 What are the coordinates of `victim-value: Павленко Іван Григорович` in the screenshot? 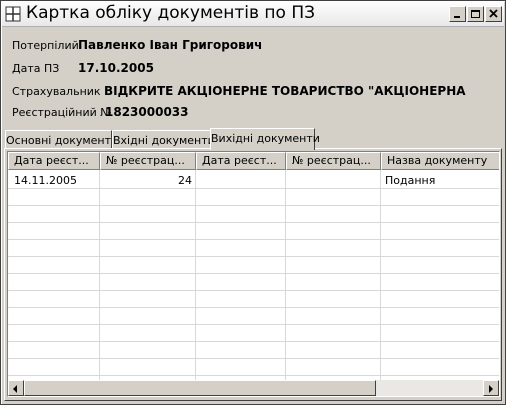 It's located at (170, 45).